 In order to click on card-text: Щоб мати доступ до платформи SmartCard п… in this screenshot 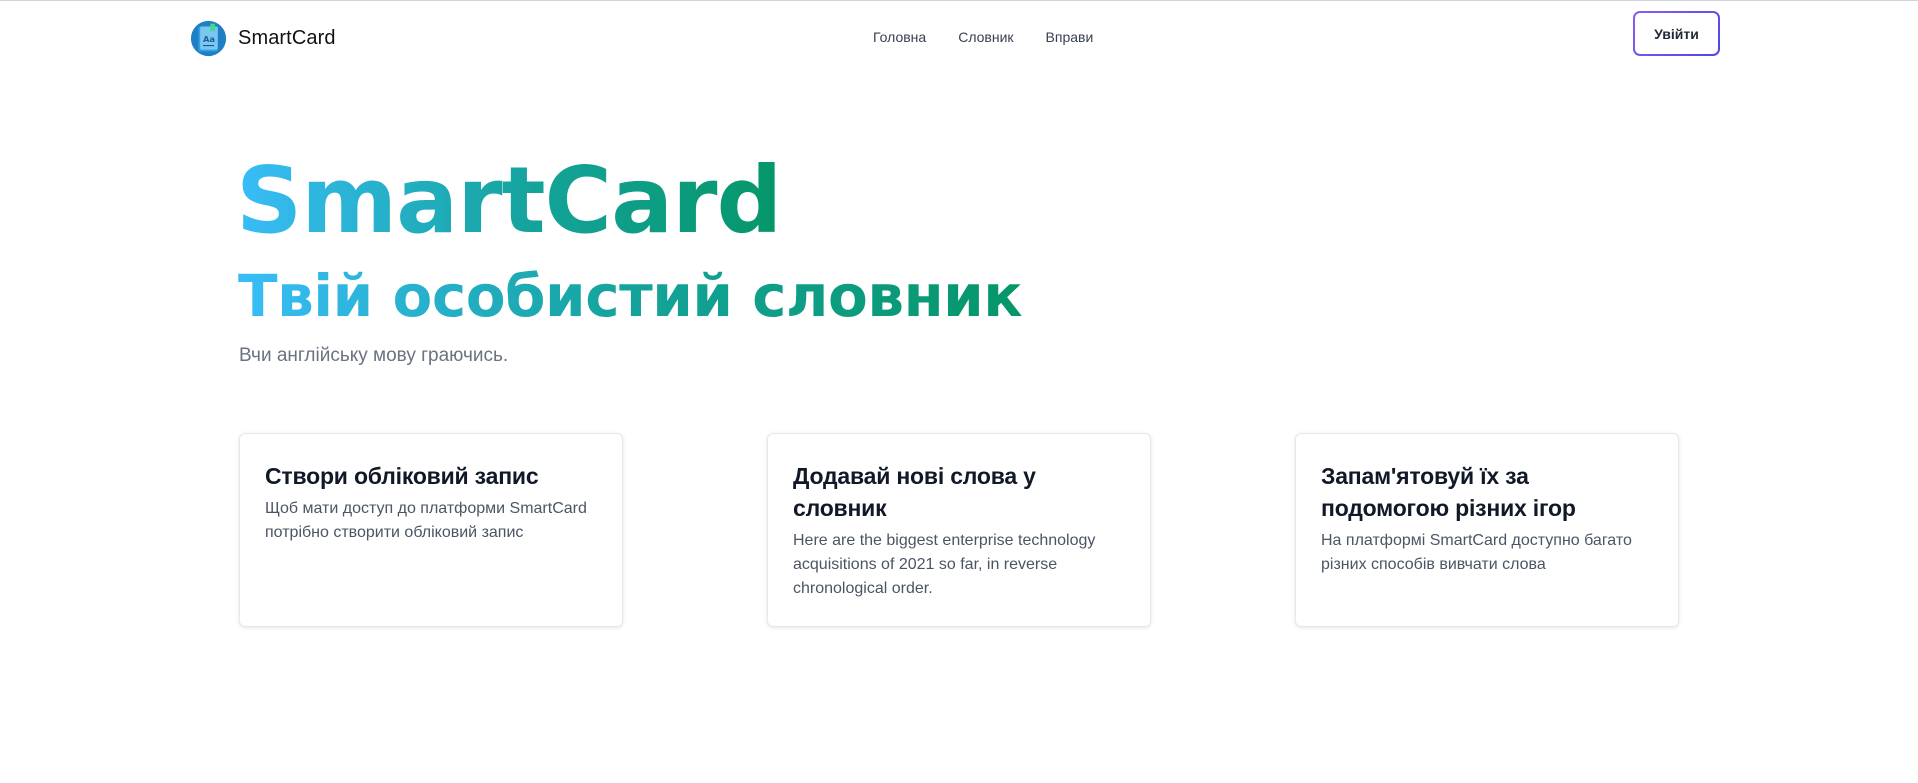, I will do `click(426, 520)`.